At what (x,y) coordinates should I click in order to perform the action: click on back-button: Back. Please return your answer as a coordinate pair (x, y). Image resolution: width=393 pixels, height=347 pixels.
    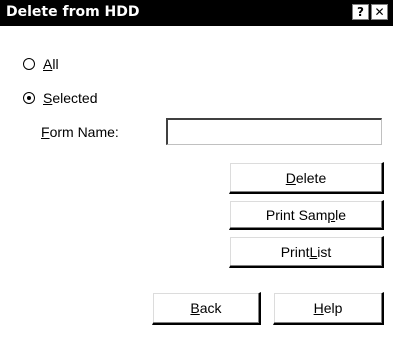
    Looking at the image, I should click on (206, 308).